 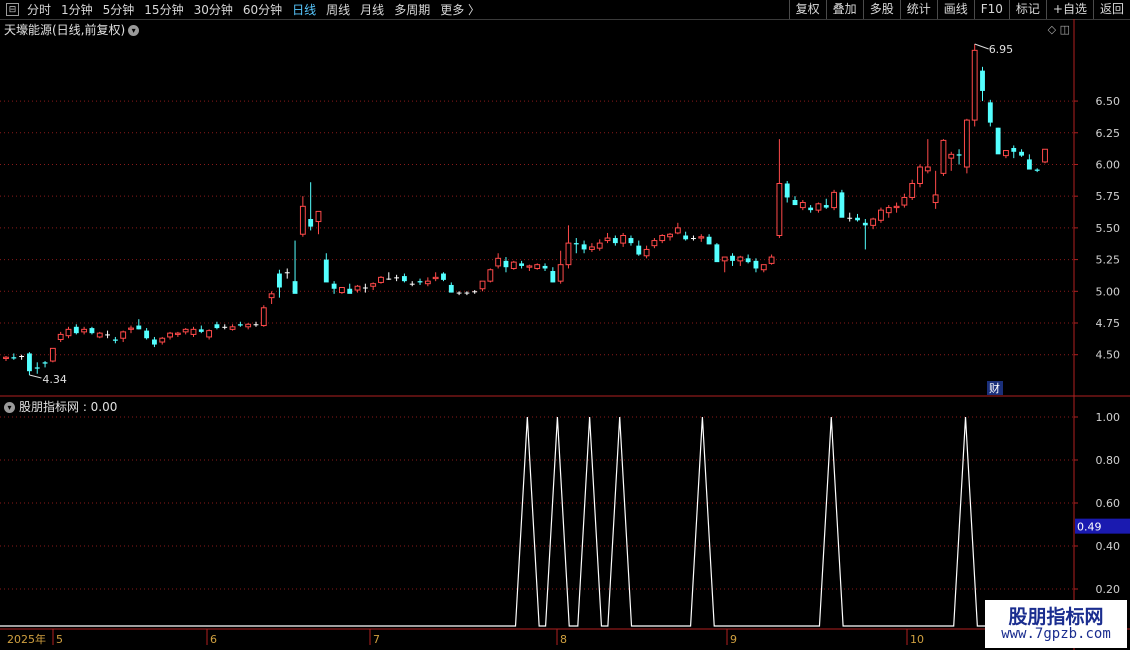 I want to click on indicator-tick-label: 0.40, so click(x=1108, y=546).